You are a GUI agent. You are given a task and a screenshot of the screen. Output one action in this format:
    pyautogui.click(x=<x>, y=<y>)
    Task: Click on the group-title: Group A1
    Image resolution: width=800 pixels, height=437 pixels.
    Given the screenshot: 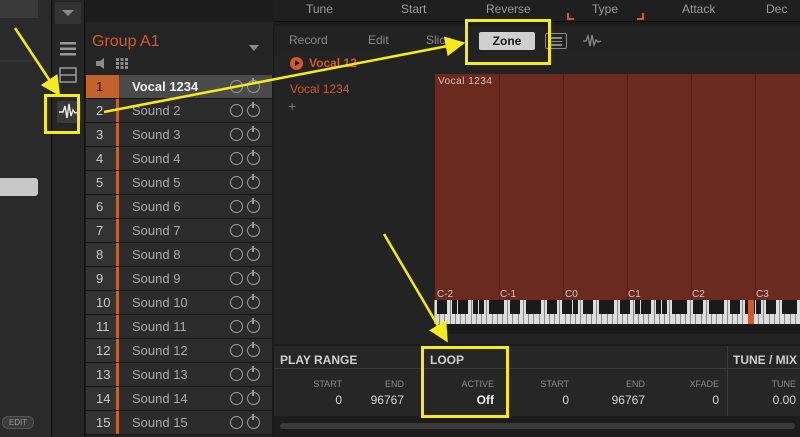 What is the action you would take?
    pyautogui.click(x=126, y=42)
    